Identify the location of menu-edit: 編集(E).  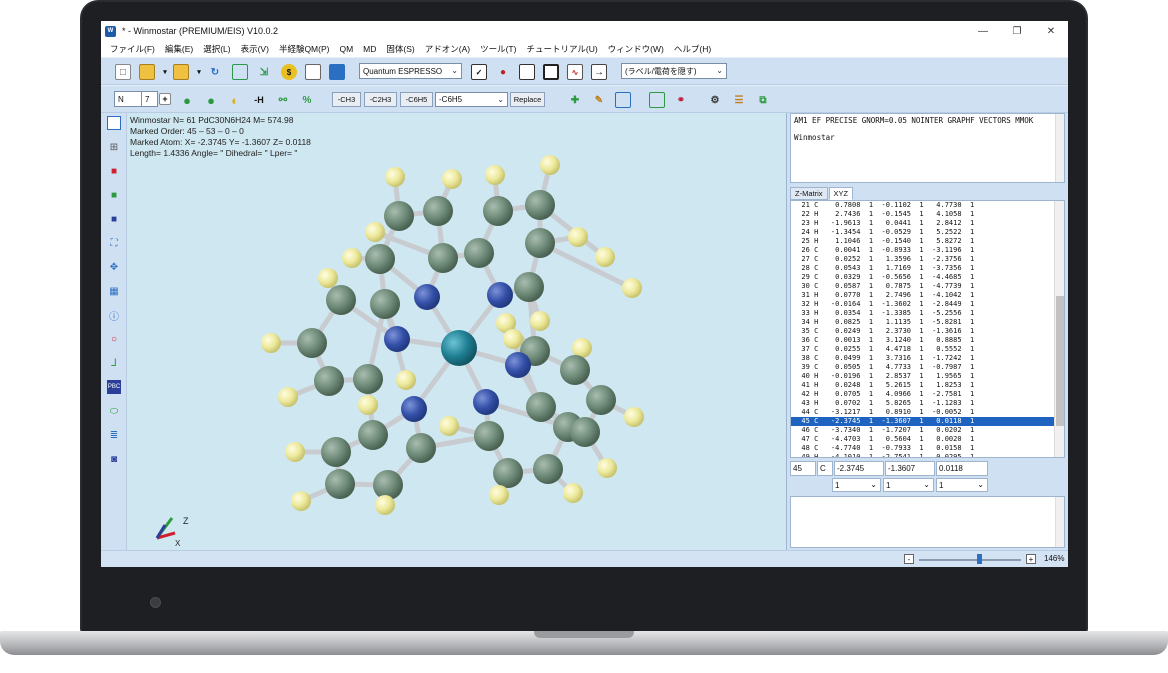
(179, 49).